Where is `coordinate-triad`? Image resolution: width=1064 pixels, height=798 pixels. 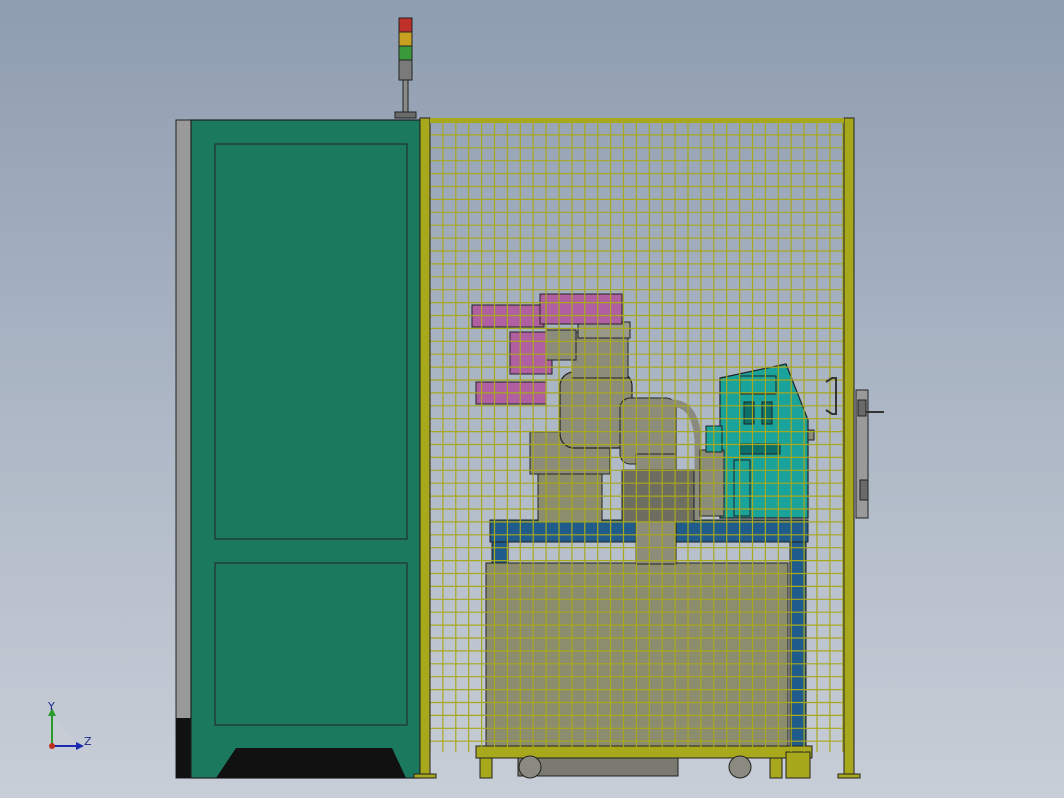 coordinate-triad is located at coordinates (66, 729).